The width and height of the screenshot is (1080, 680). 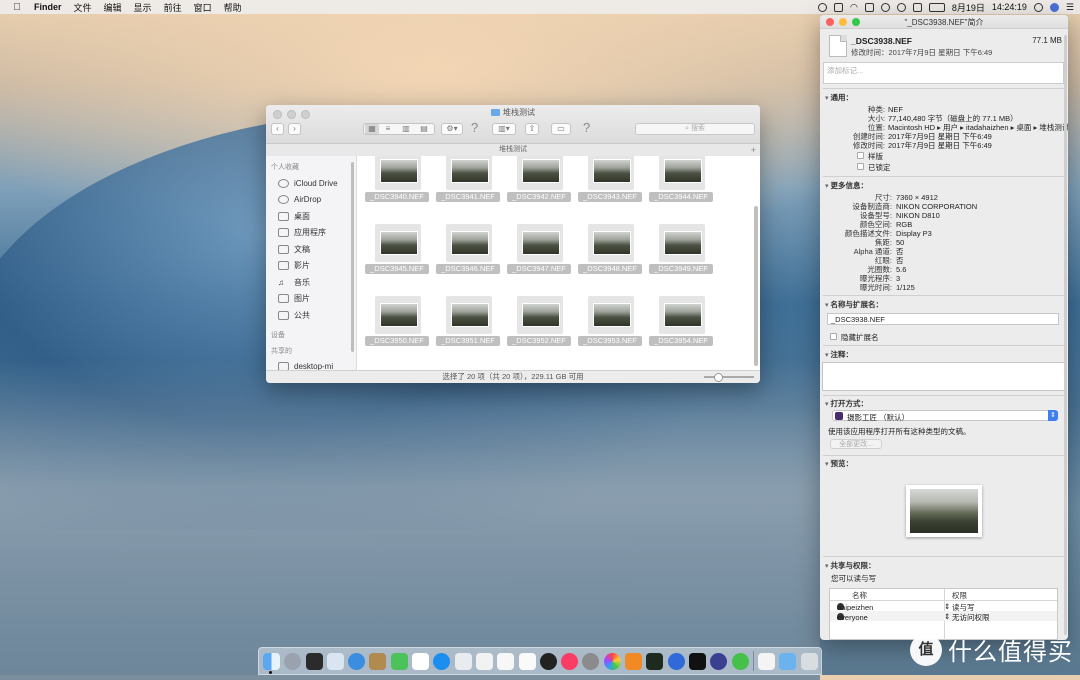 What do you see at coordinates (506, 661) in the screenshot?
I see `document-dock-icon` at bounding box center [506, 661].